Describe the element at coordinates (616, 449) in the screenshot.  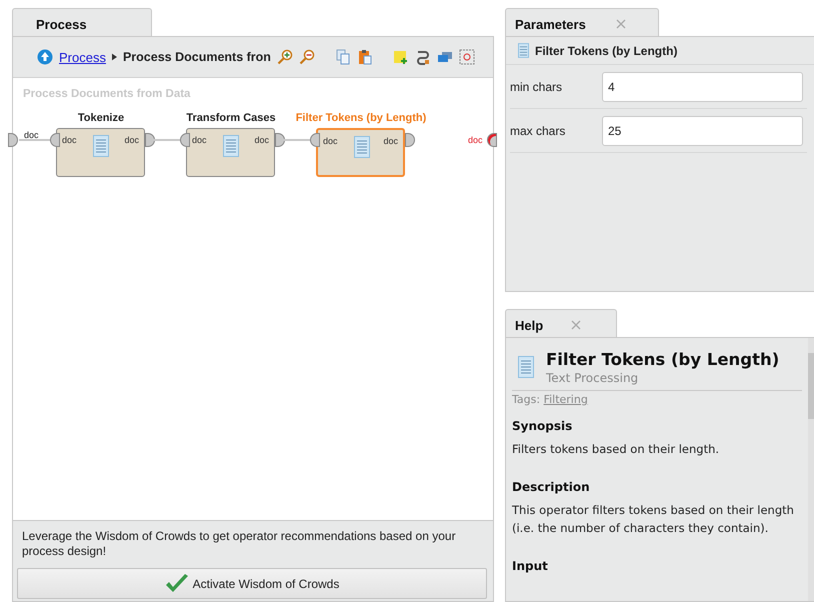
I see `section-text: Filters tokens based on their length.` at that location.